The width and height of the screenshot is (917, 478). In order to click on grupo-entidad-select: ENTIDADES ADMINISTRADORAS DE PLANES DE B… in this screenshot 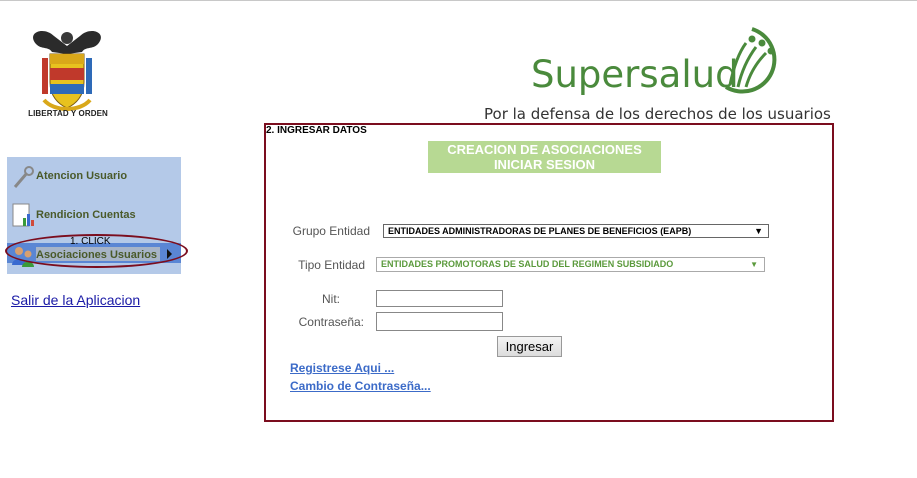, I will do `click(576, 231)`.